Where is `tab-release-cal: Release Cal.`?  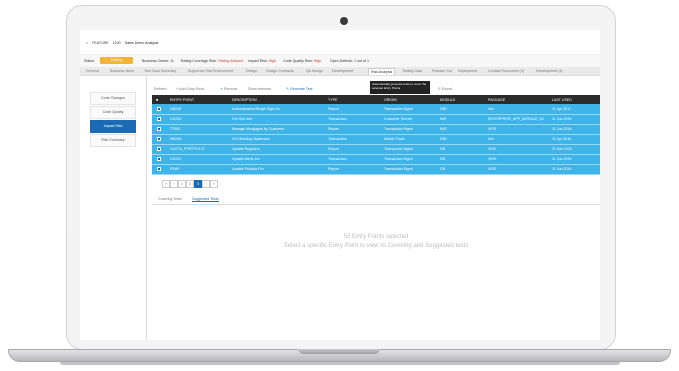
tab-release-cal: Release Cal. is located at coordinates (442, 71).